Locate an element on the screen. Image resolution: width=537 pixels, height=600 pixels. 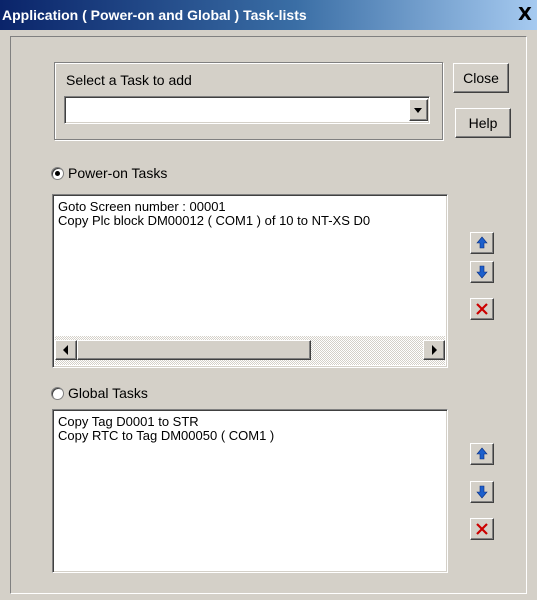
scroll-thumb is located at coordinates (194, 350).